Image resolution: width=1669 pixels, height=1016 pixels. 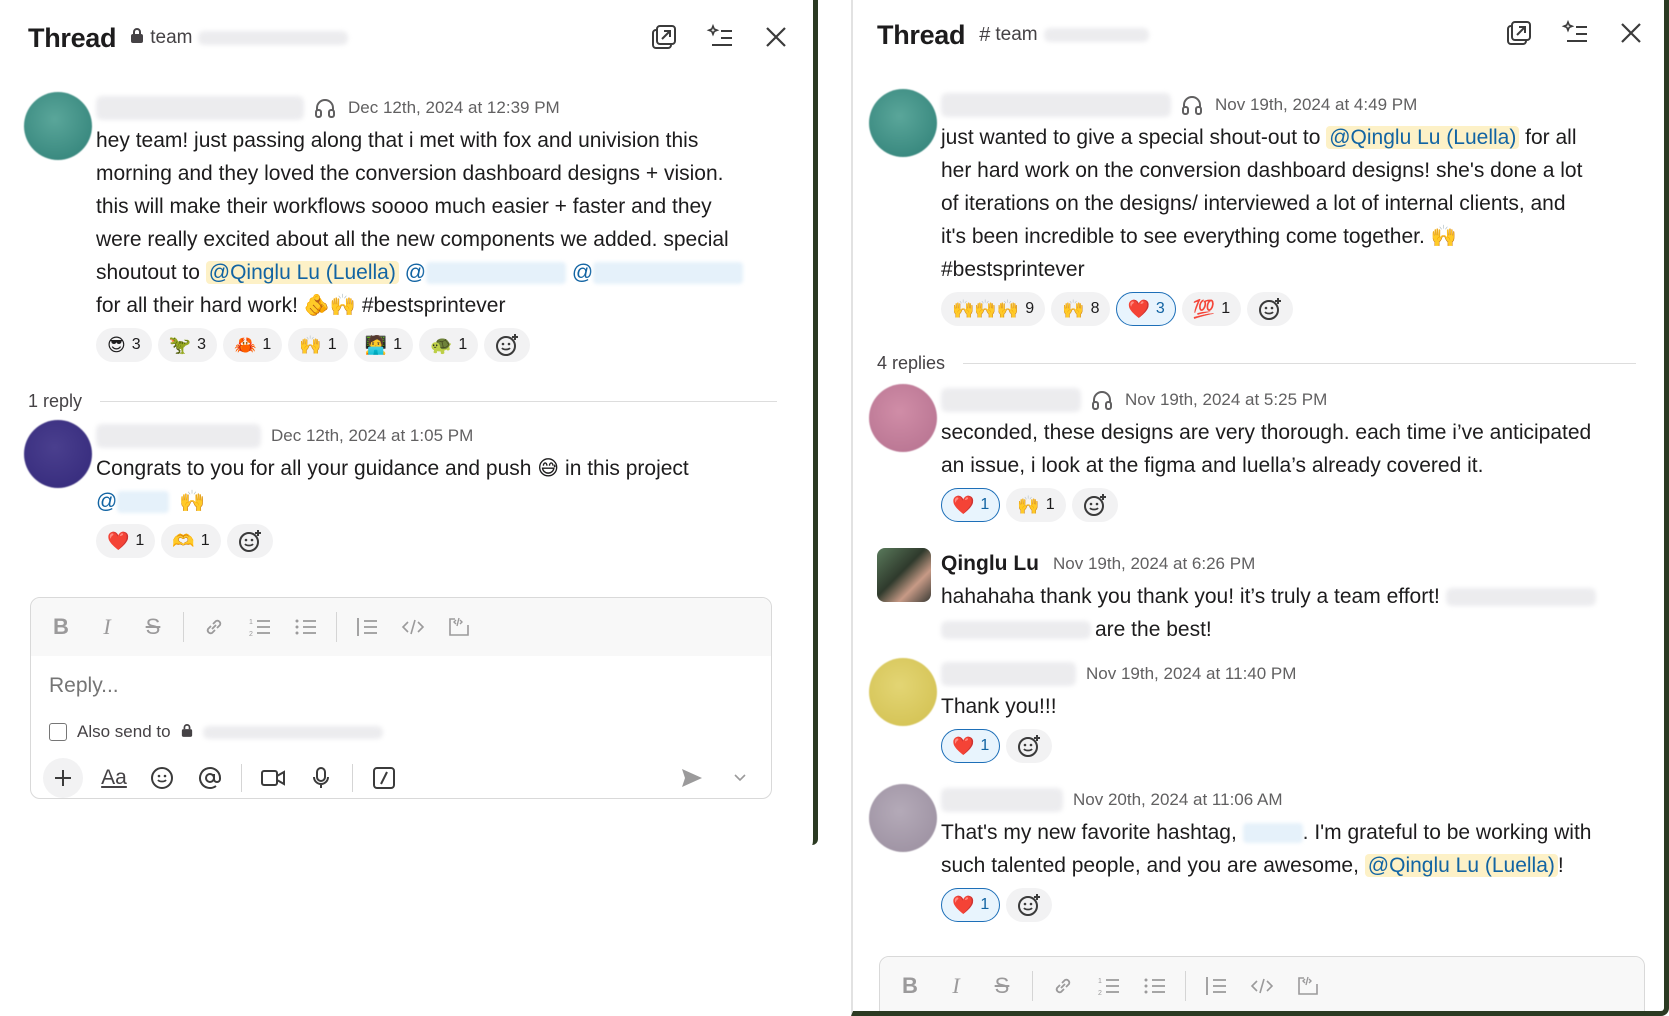 I want to click on chevron-down-icon, so click(x=740, y=778).